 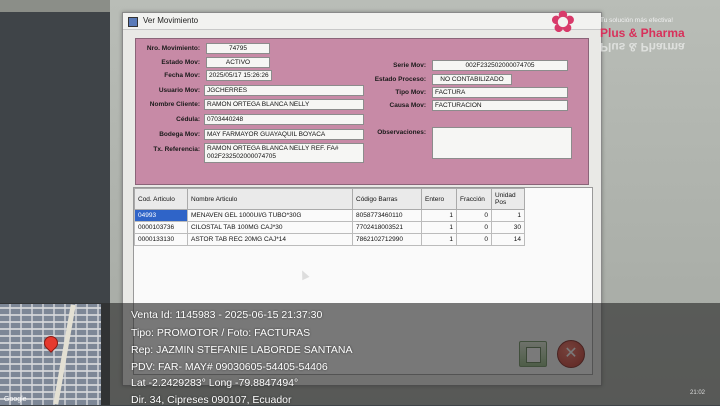 I want to click on stamp-address: Dir. 34, Cipreses 090107, Ecuador, so click(x=211, y=400).